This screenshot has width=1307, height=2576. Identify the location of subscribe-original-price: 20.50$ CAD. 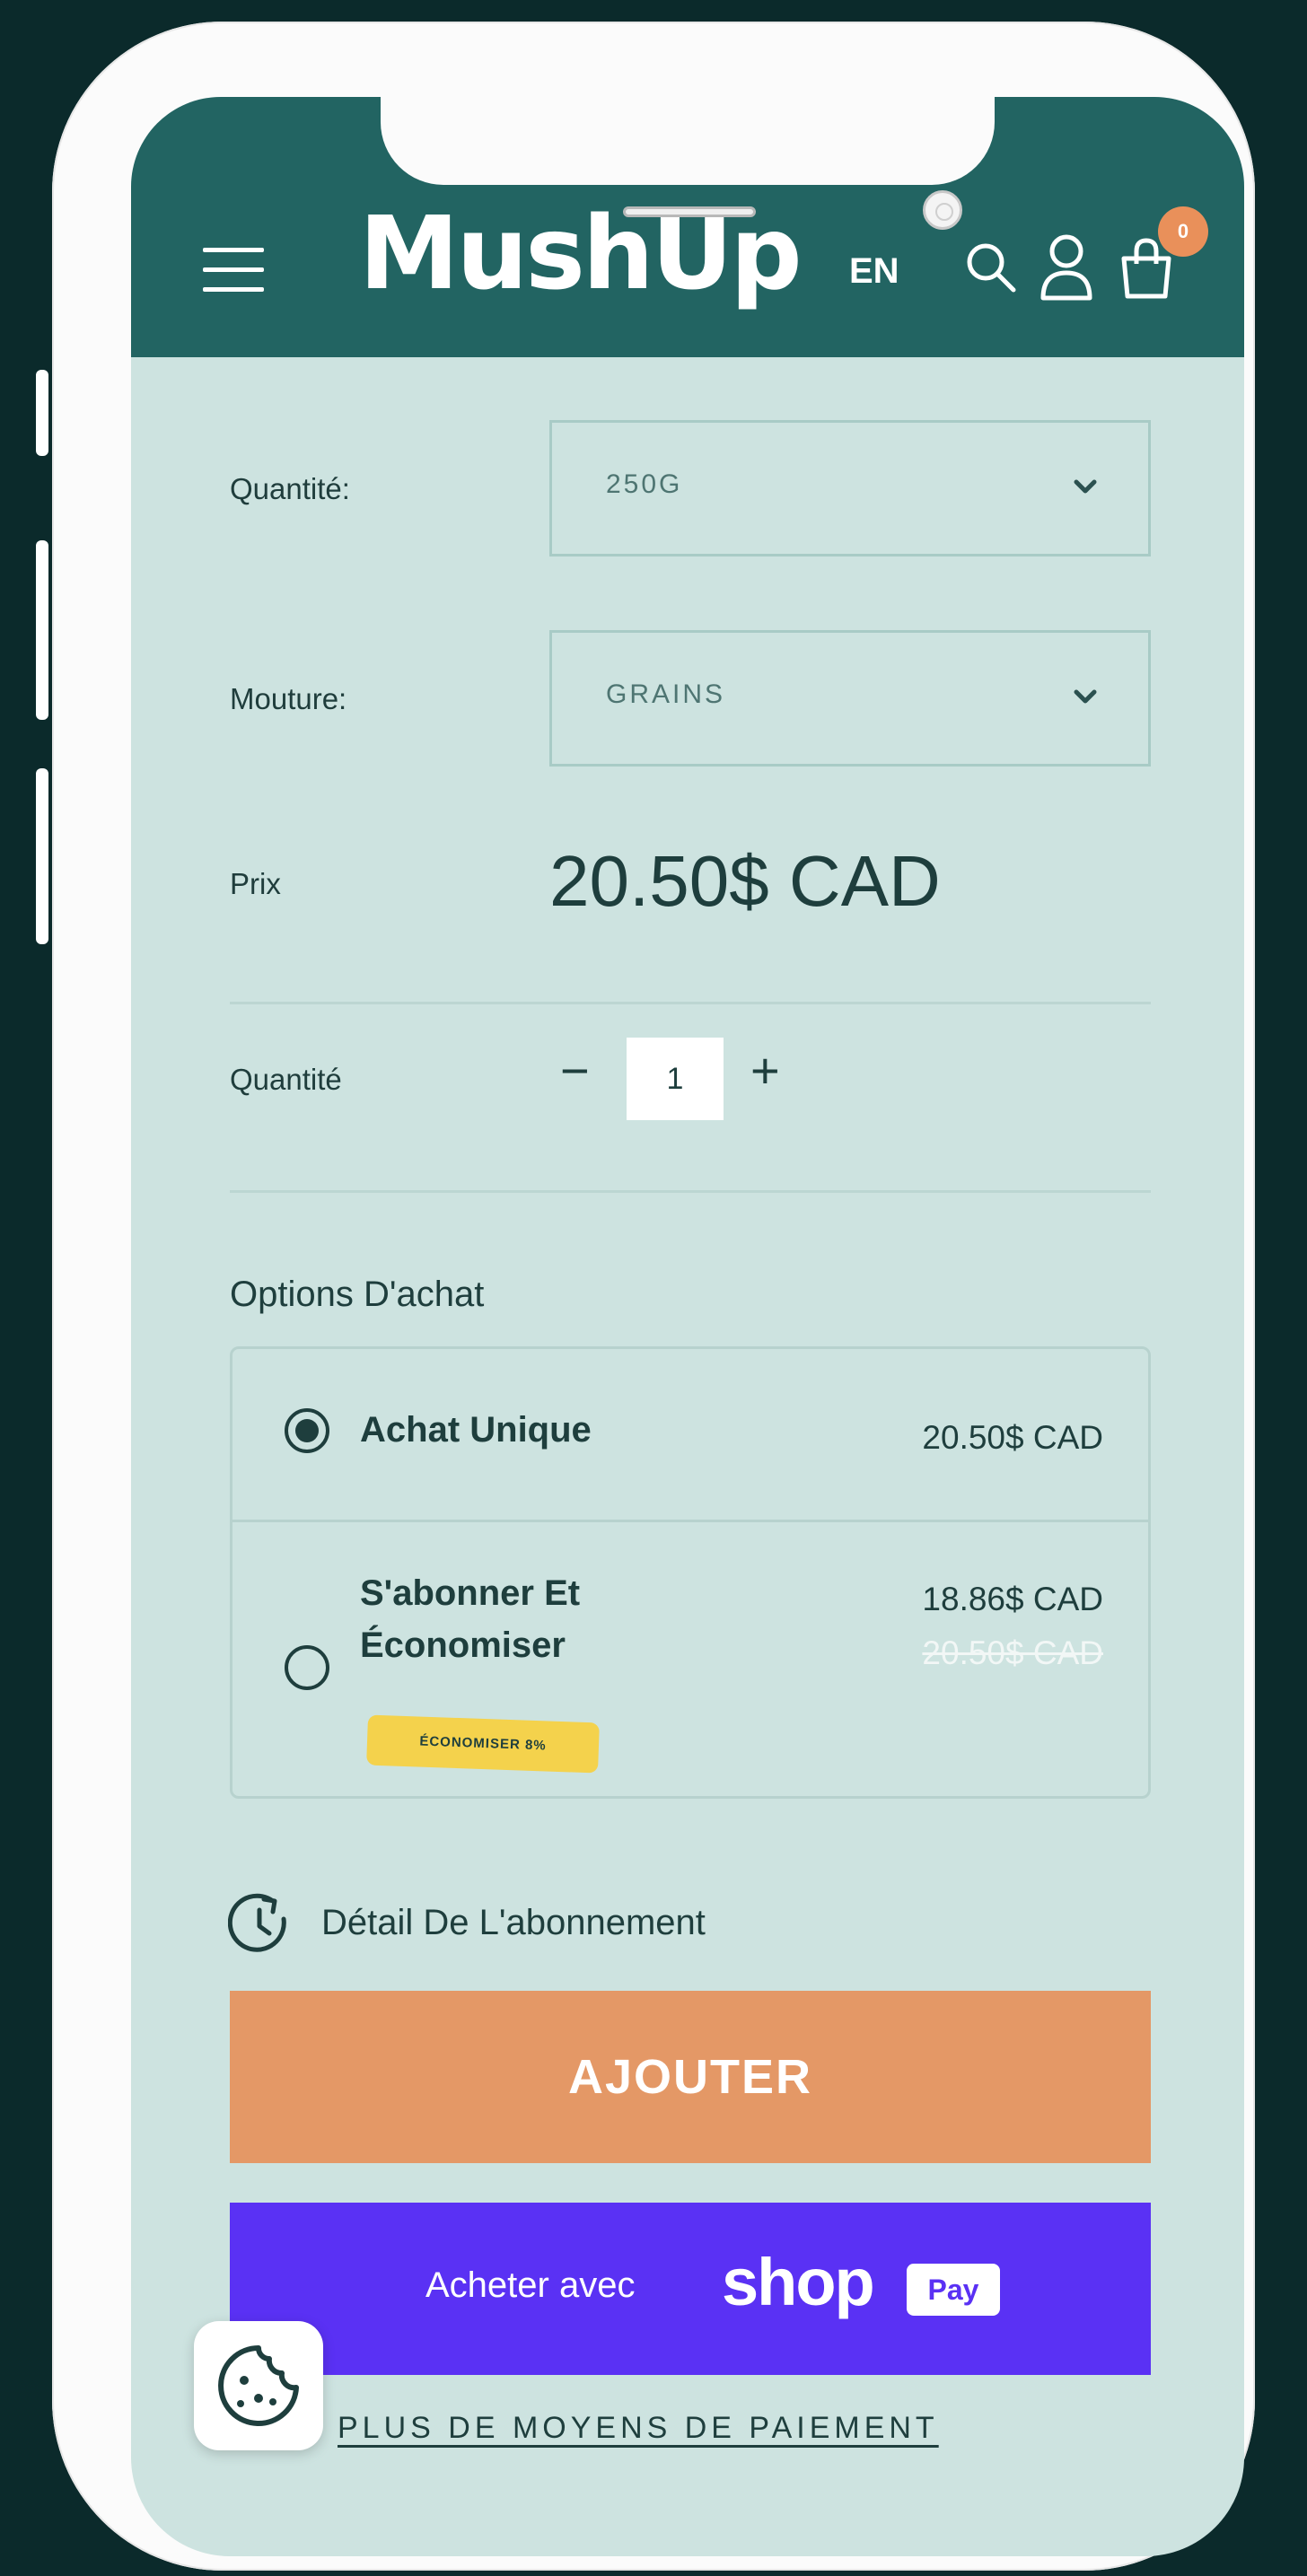
(1012, 1652).